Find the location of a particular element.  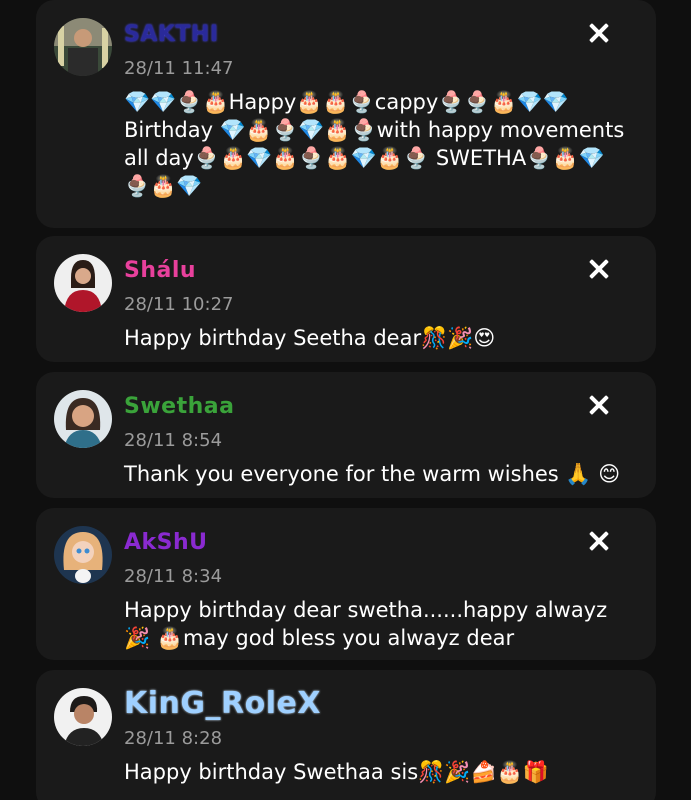

author-name: KinG_RoleX is located at coordinates (222, 703).